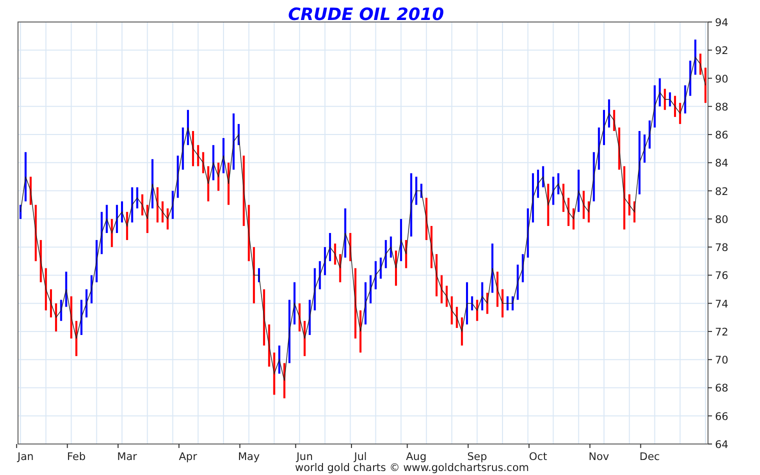  What do you see at coordinates (538, 457) in the screenshot?
I see `axis-label: Oct` at bounding box center [538, 457].